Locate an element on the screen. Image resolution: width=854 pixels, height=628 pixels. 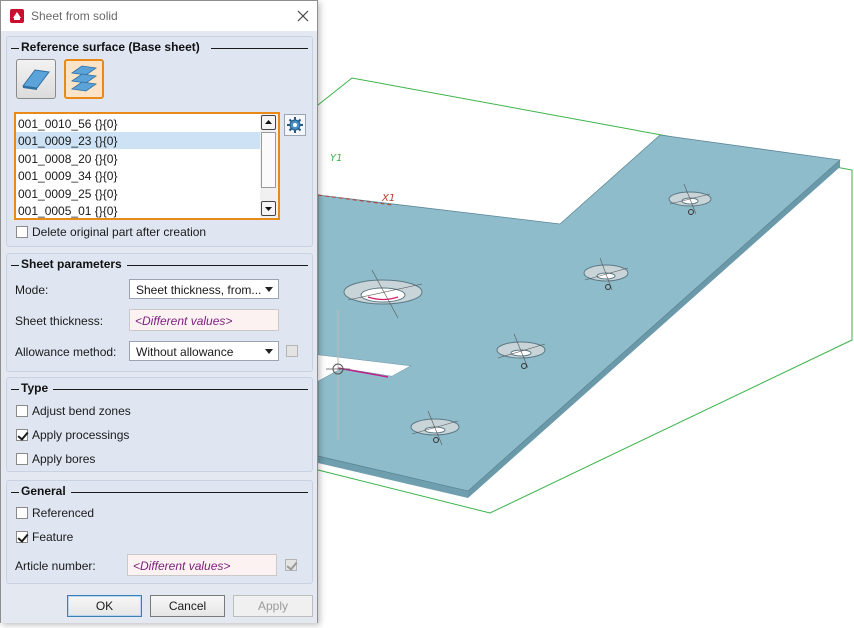
group-title-reference-surface: Reference surface (Base sheet) is located at coordinates (110, 47).